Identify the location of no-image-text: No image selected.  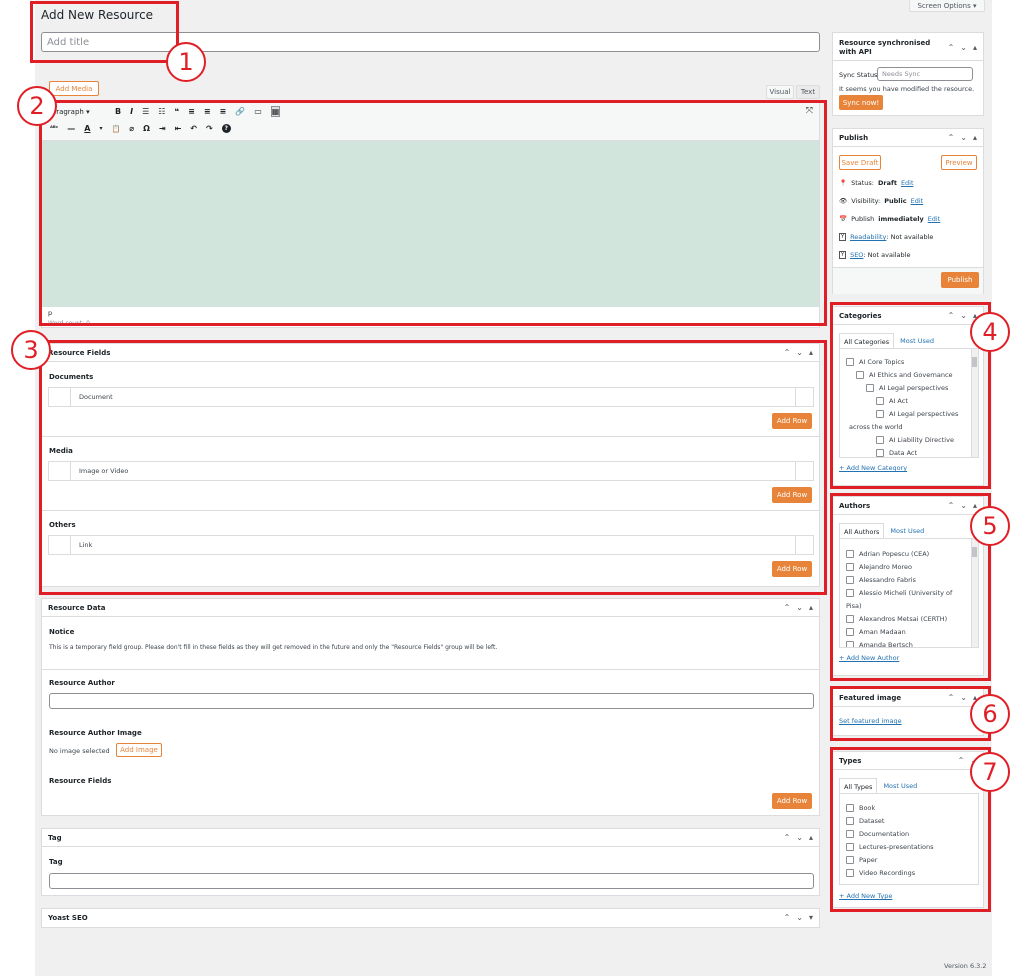
(79, 751).